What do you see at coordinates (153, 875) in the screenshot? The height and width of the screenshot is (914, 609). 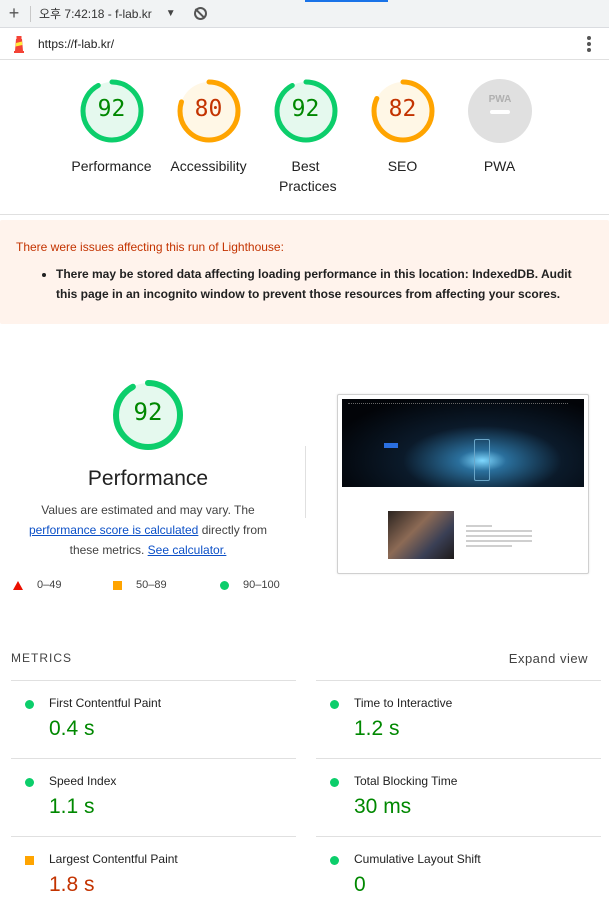 I see `metric-largest-contentful-paint: Largest Contentful Paint 1.8 s` at bounding box center [153, 875].